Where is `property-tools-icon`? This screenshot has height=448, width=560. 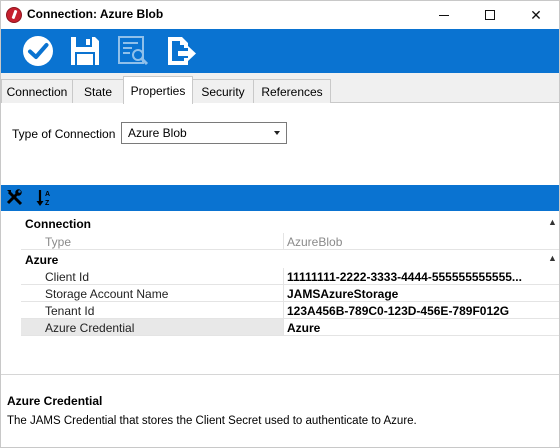 property-tools-icon is located at coordinates (14, 197).